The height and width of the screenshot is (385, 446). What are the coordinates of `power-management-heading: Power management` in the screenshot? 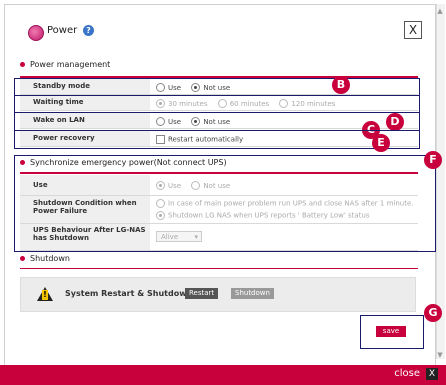 It's located at (65, 64).